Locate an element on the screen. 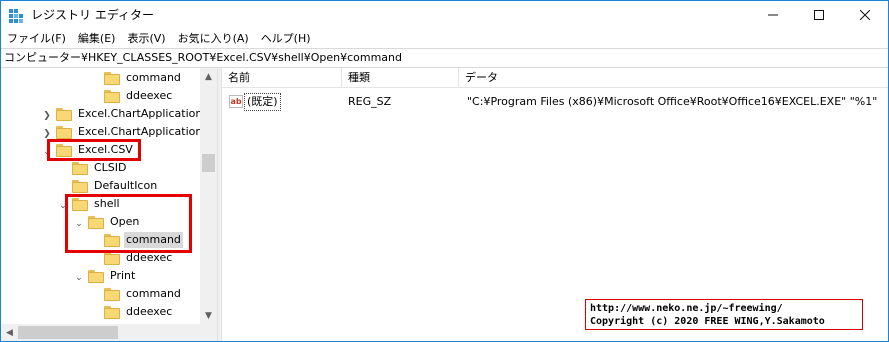 Image resolution: width=889 pixels, height=342 pixels. tree-item-ddeexec-1: ddeexec is located at coordinates (139, 96).